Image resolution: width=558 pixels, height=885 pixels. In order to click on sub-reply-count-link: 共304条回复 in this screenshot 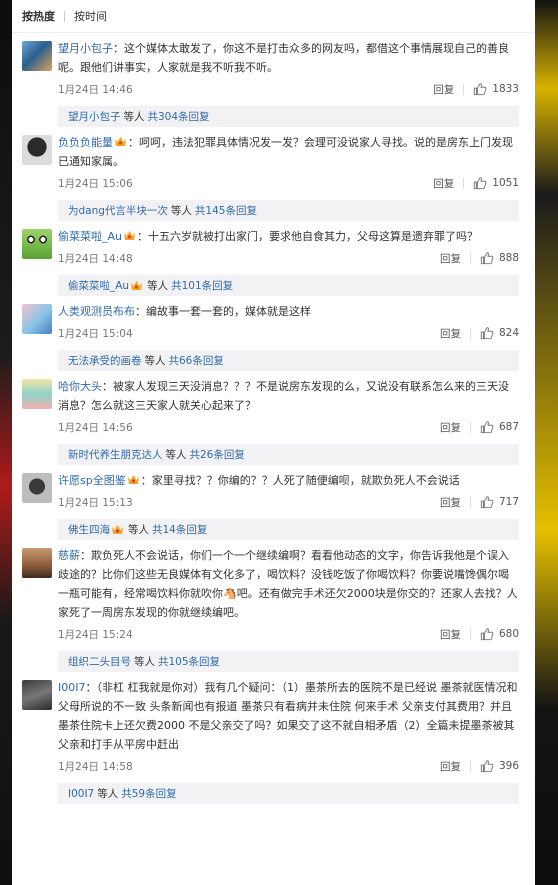, I will do `click(179, 116)`.